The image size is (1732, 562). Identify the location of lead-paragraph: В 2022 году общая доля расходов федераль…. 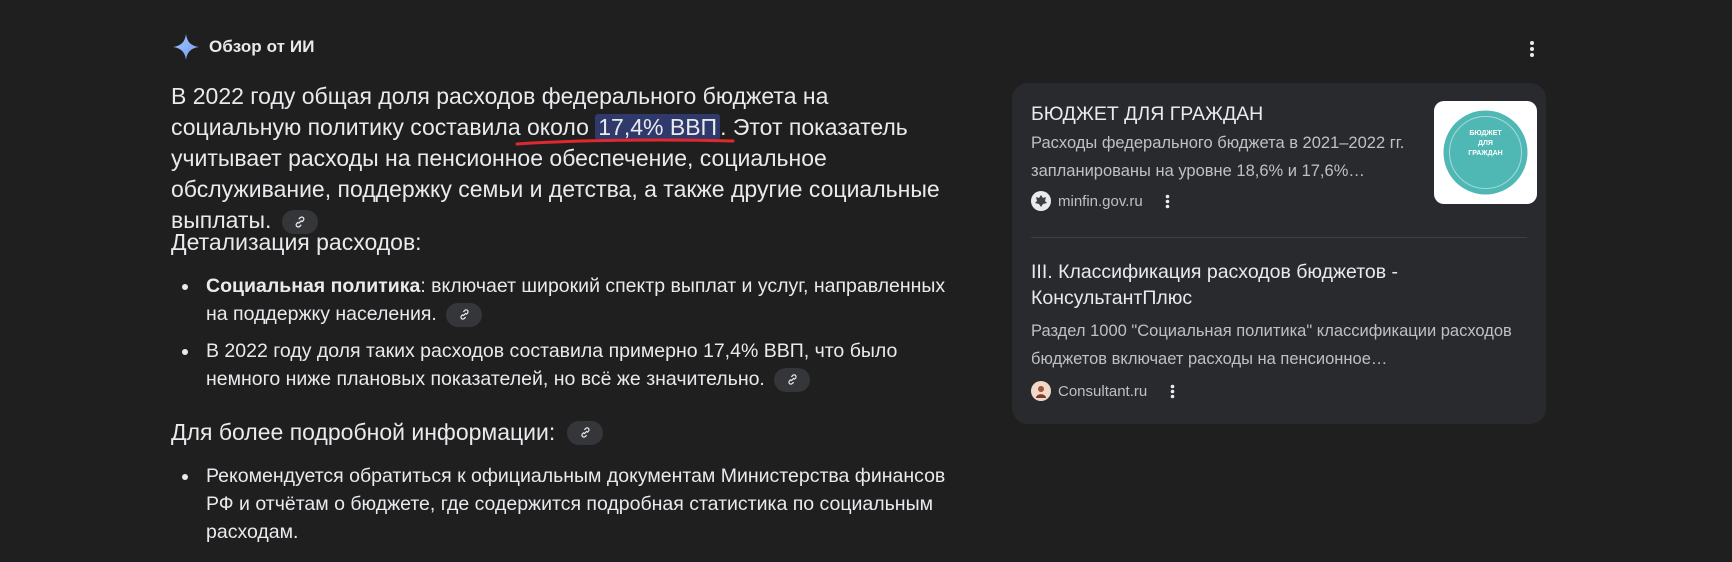
(561, 158).